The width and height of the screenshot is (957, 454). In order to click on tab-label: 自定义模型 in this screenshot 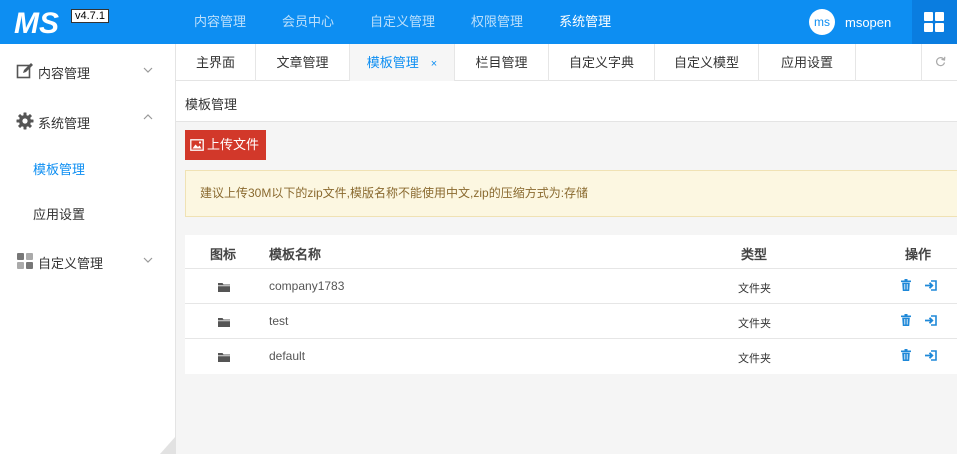, I will do `click(706, 62)`.